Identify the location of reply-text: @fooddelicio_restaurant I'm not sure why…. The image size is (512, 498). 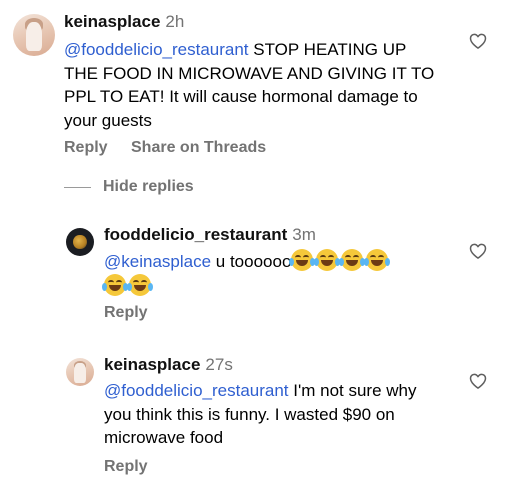
(260, 414).